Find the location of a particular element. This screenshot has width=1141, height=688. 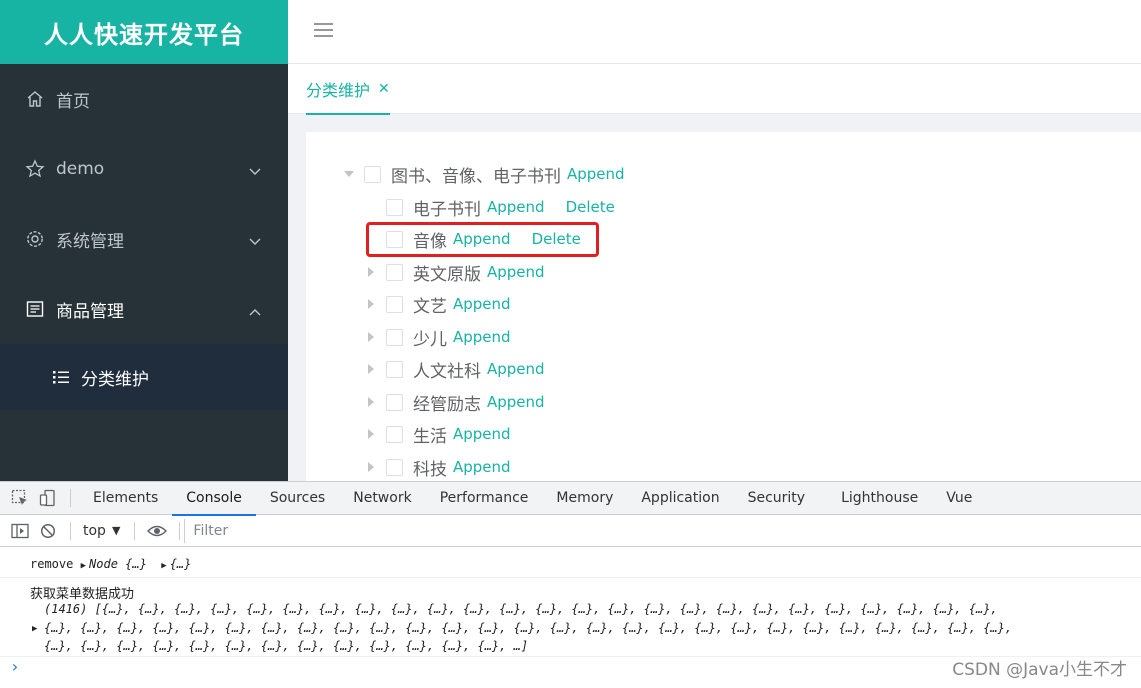

submenu-products: 分类维护 is located at coordinates (144, 377).